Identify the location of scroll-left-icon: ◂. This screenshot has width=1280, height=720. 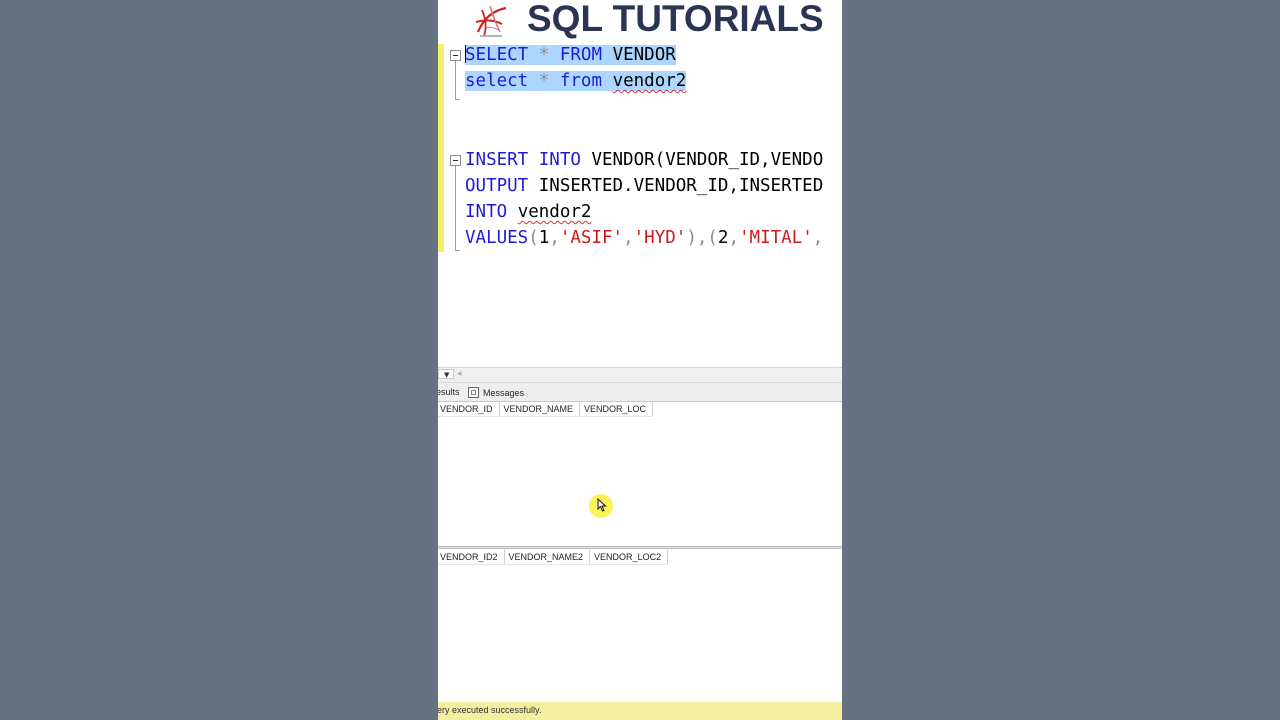
(459, 374).